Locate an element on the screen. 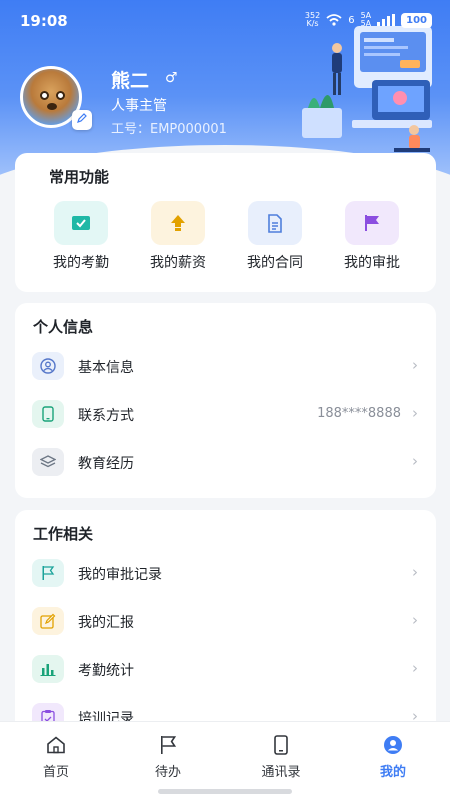 The image size is (450, 800). tab-todo: 待办 is located at coordinates (168, 757).